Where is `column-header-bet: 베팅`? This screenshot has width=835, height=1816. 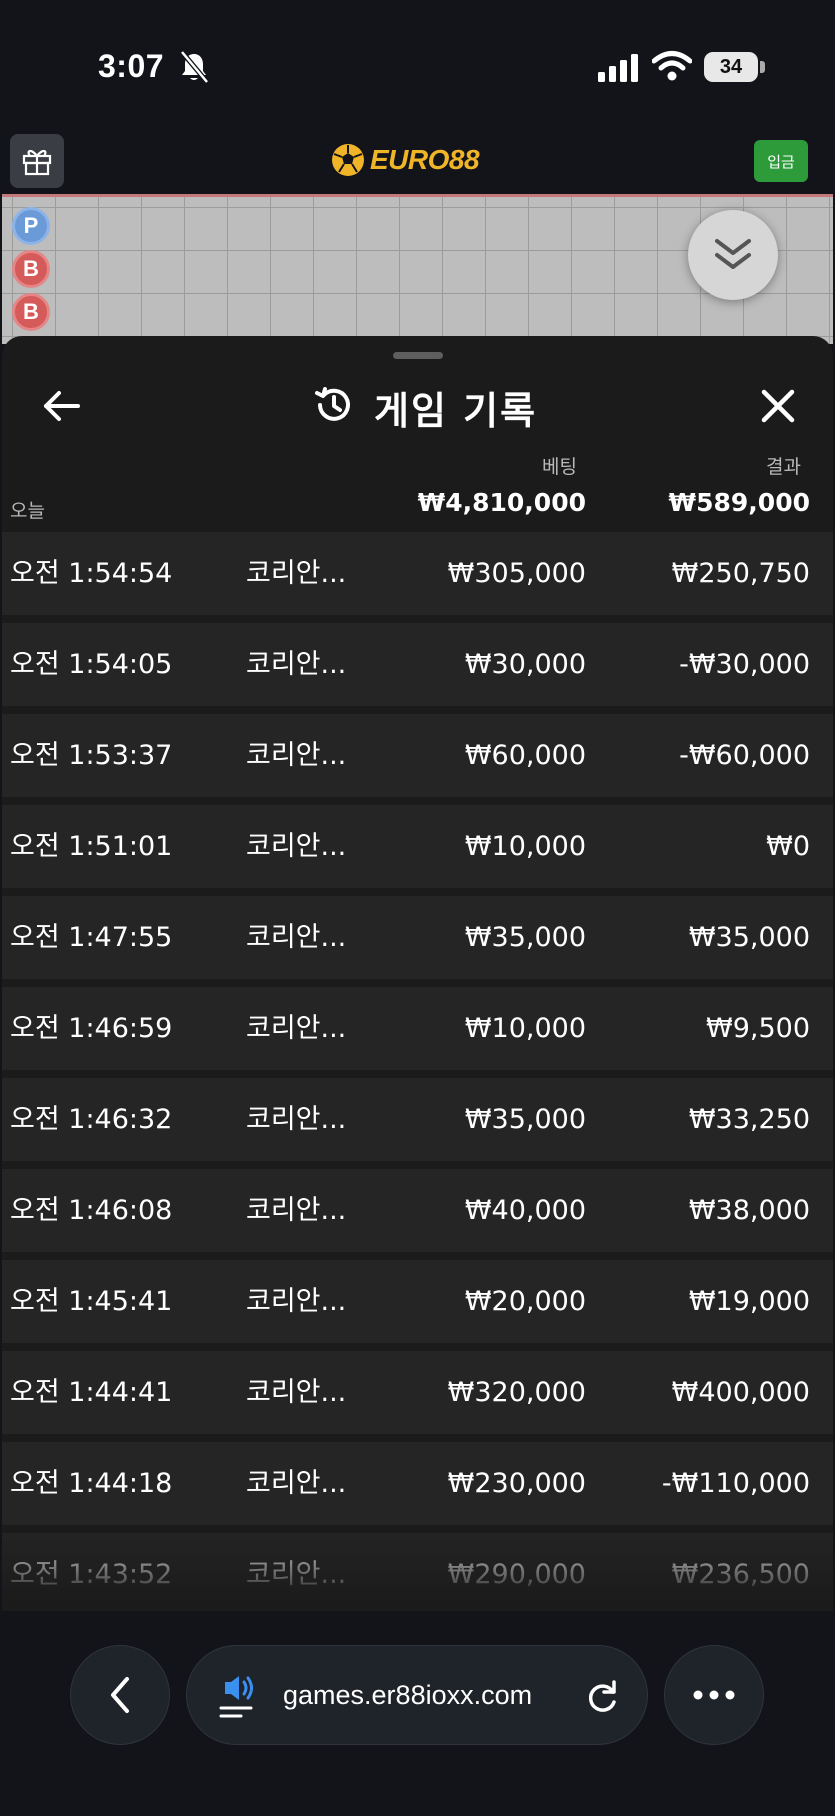
column-header-bet: 베팅 is located at coordinates (559, 467).